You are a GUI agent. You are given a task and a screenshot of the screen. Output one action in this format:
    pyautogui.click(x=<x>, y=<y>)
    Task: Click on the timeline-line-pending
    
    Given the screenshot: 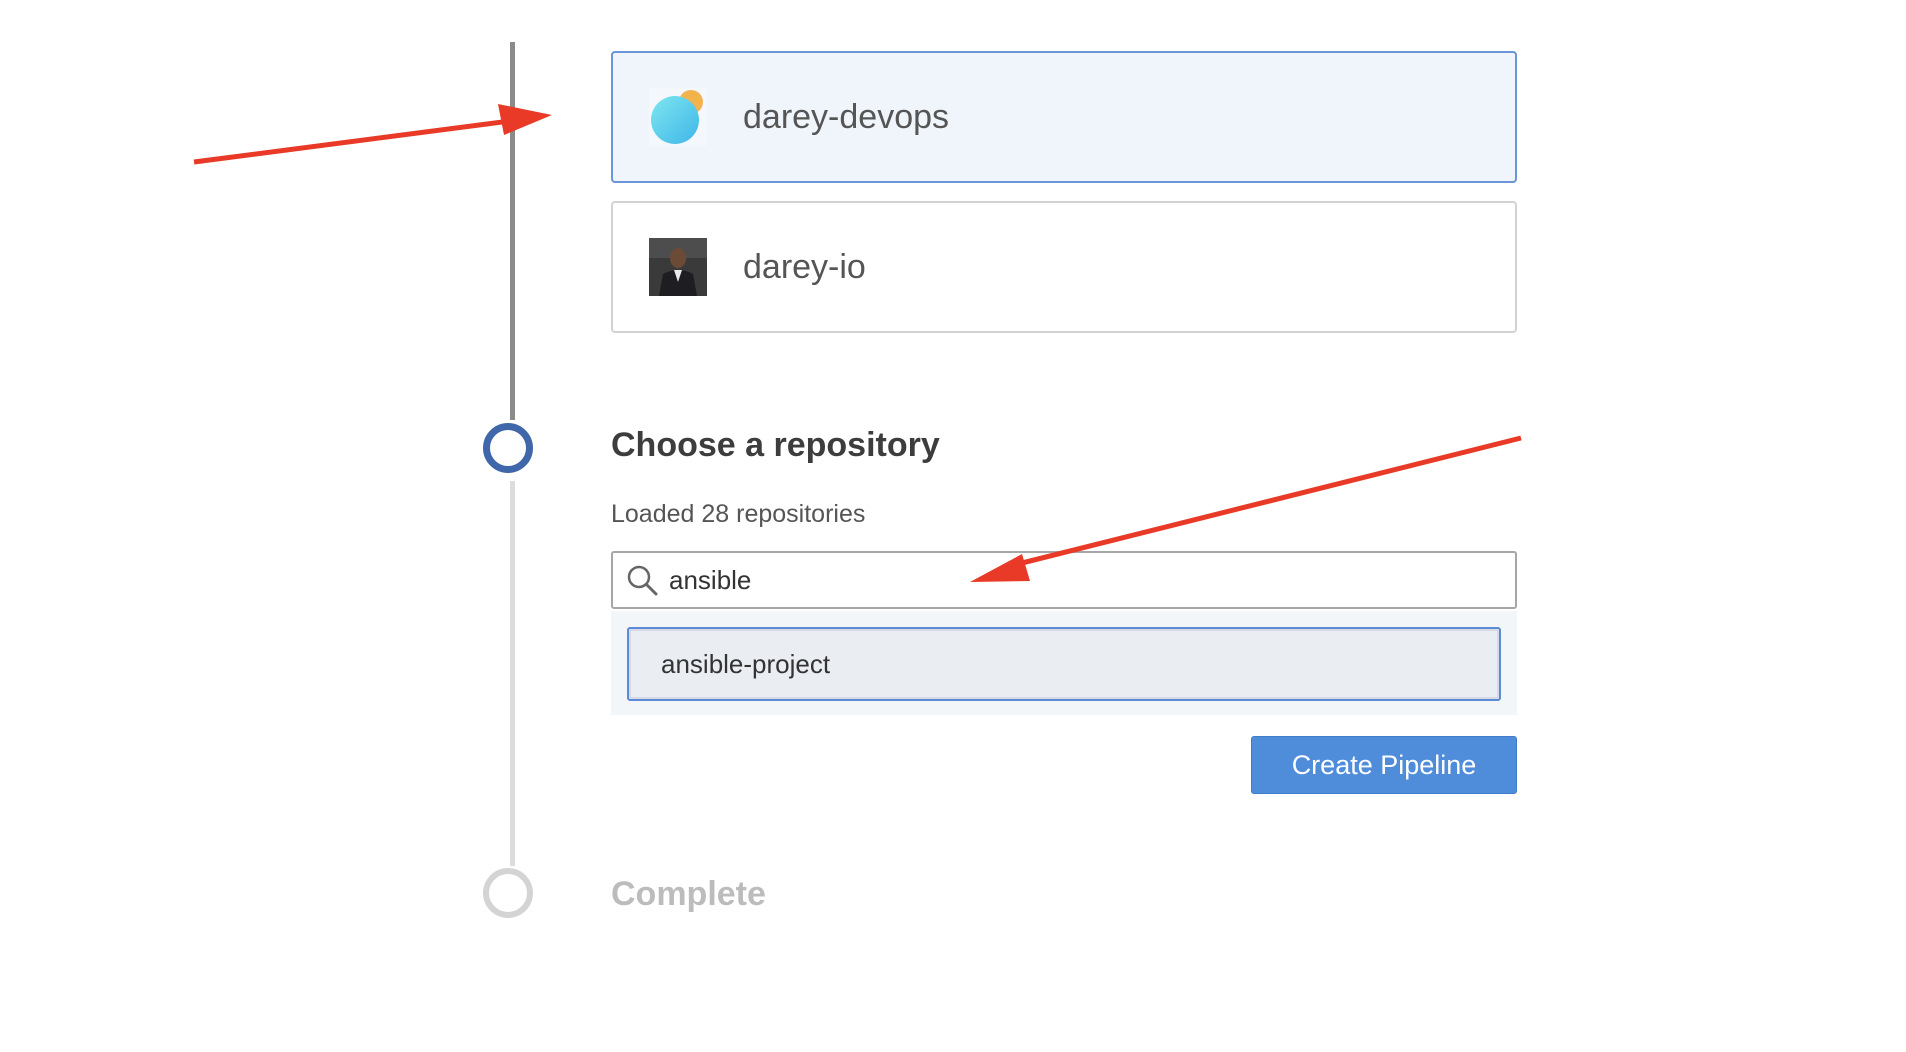 What is the action you would take?
    pyautogui.click(x=512, y=673)
    